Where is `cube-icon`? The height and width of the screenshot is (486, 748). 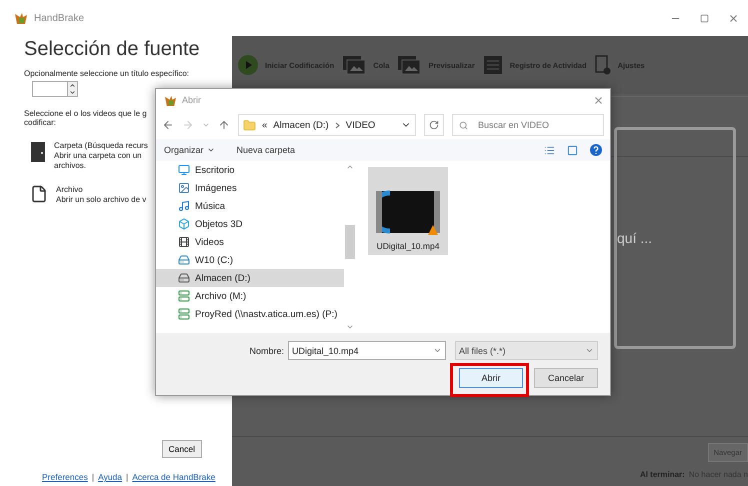
cube-icon is located at coordinates (184, 224).